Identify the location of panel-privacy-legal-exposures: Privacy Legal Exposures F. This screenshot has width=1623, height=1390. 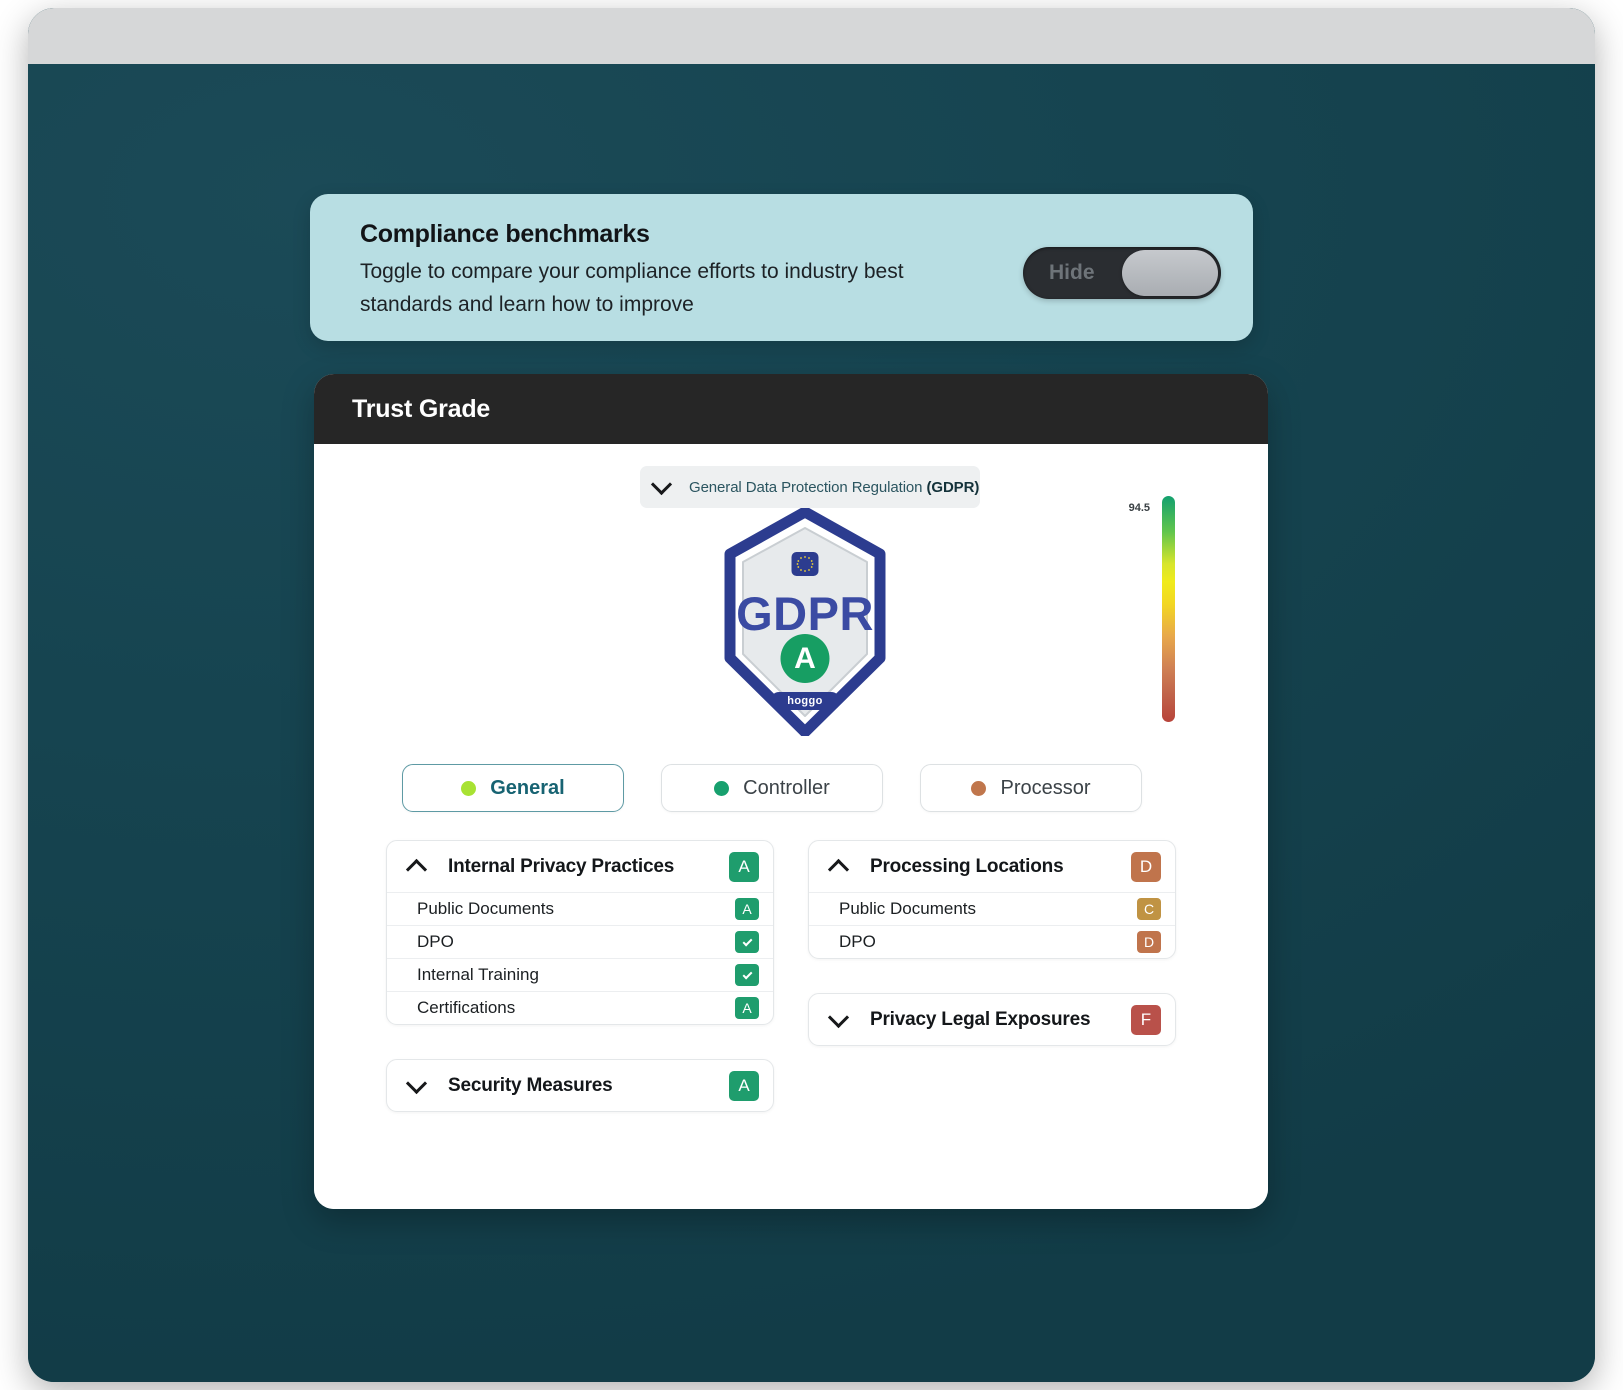
(992, 1019).